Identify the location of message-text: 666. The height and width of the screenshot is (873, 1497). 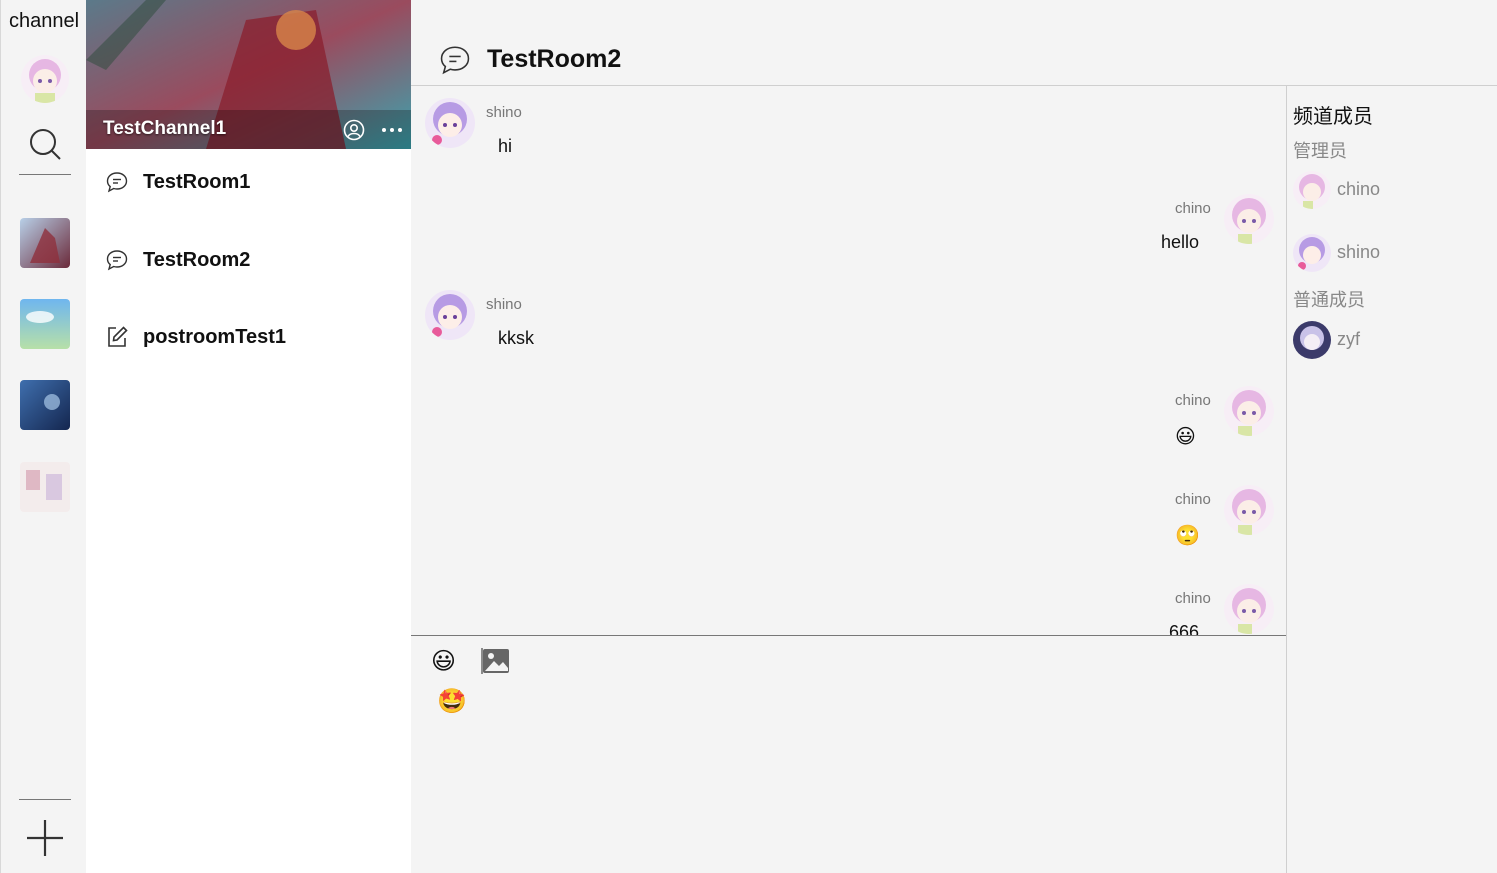
(1184, 628).